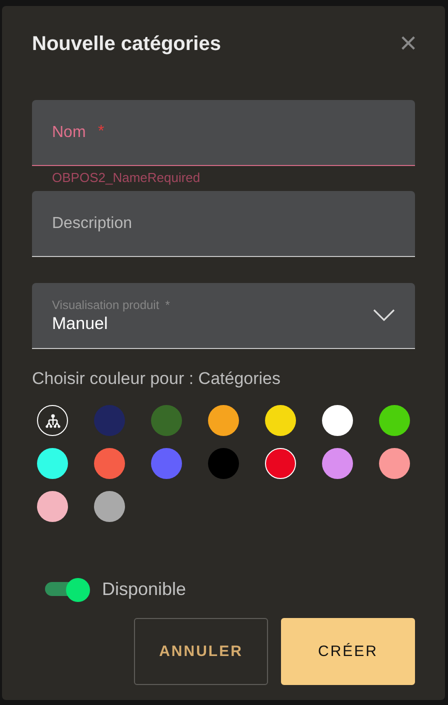  What do you see at coordinates (127, 178) in the screenshot?
I see `error-message: OBPOS2_NameRequired` at bounding box center [127, 178].